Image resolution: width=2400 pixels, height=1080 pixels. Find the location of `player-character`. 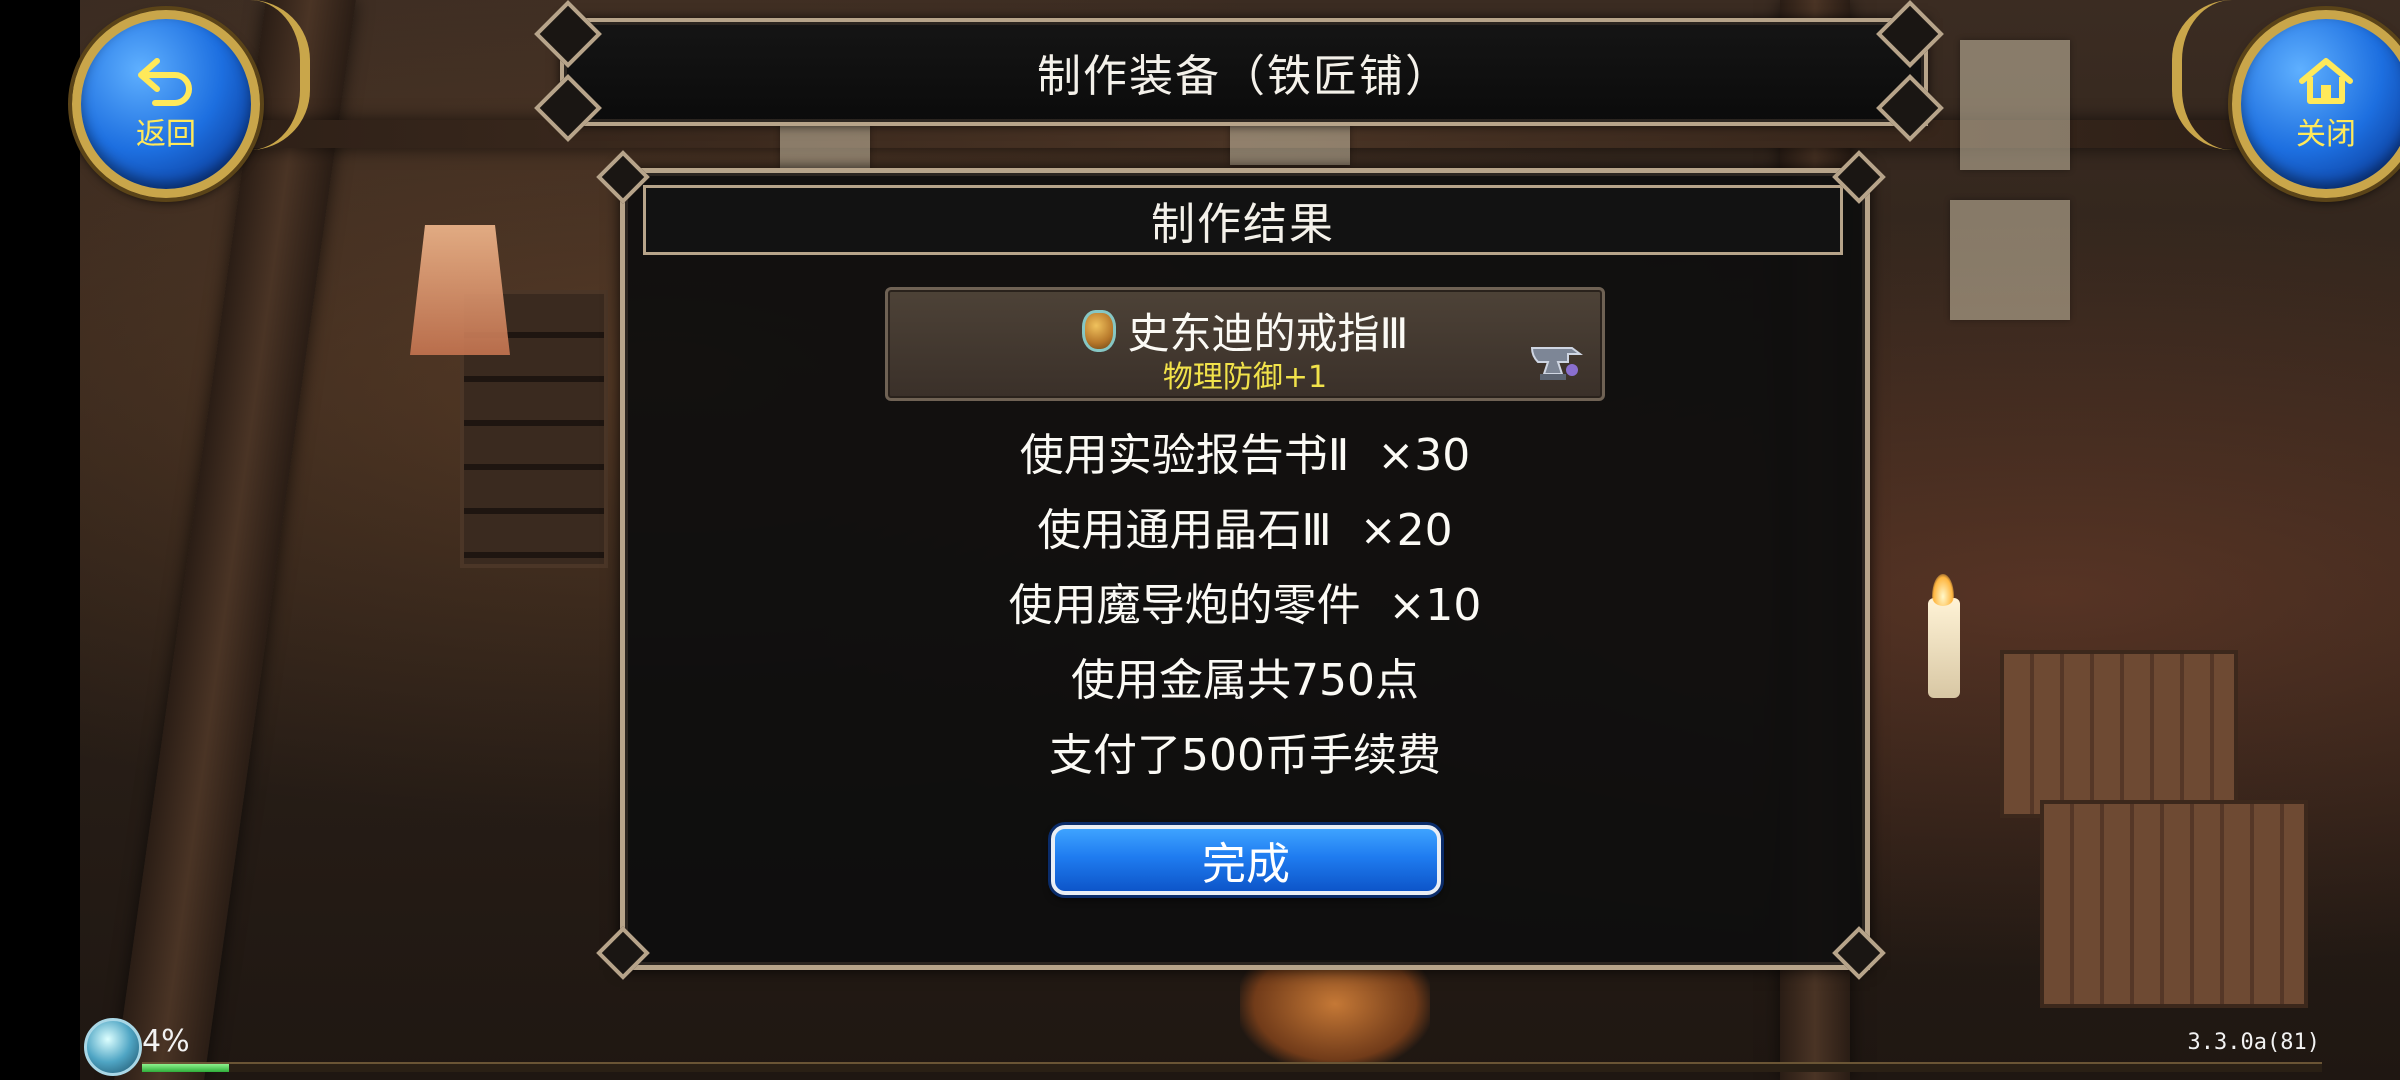

player-character is located at coordinates (1335, 1015).